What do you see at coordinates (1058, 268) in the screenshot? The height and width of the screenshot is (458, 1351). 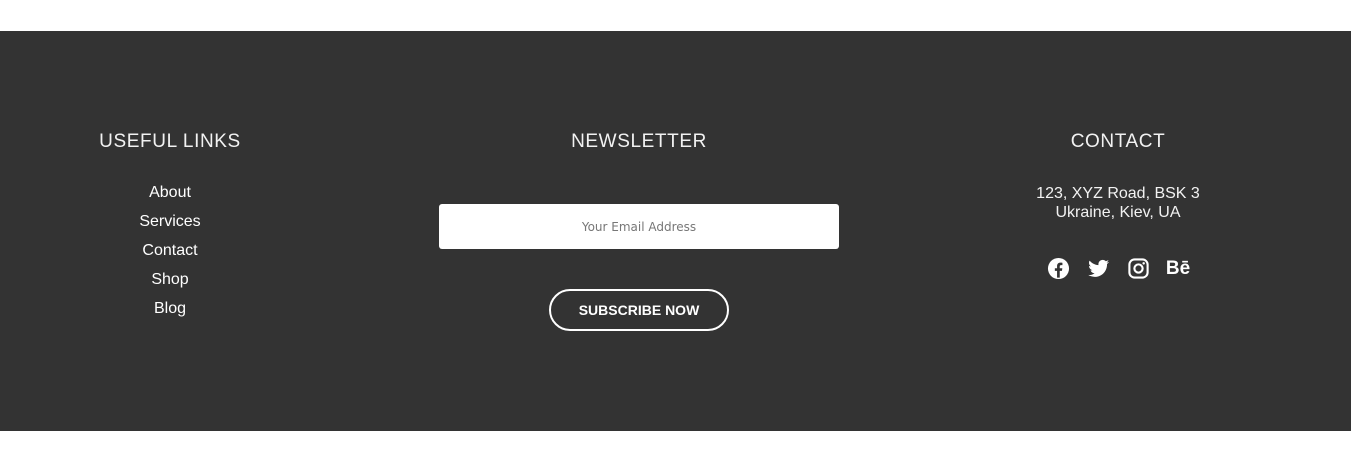 I see `facebook-icon` at bounding box center [1058, 268].